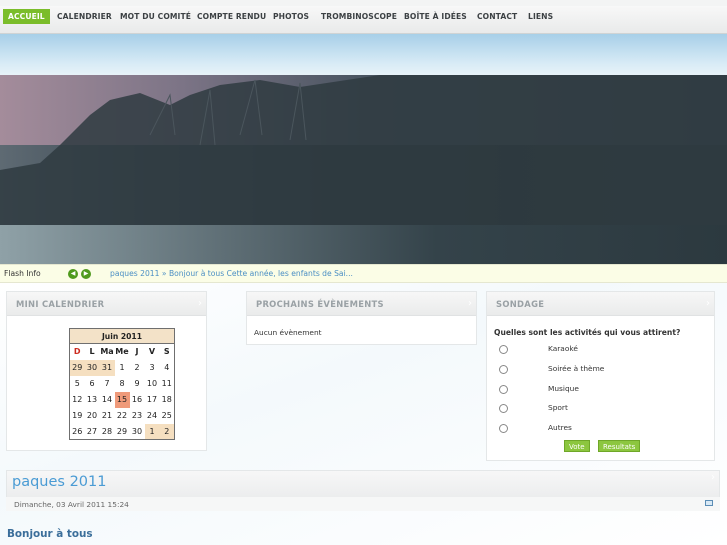 The image size is (727, 545). I want to click on article-intro: Bonjour à tous, so click(50, 534).